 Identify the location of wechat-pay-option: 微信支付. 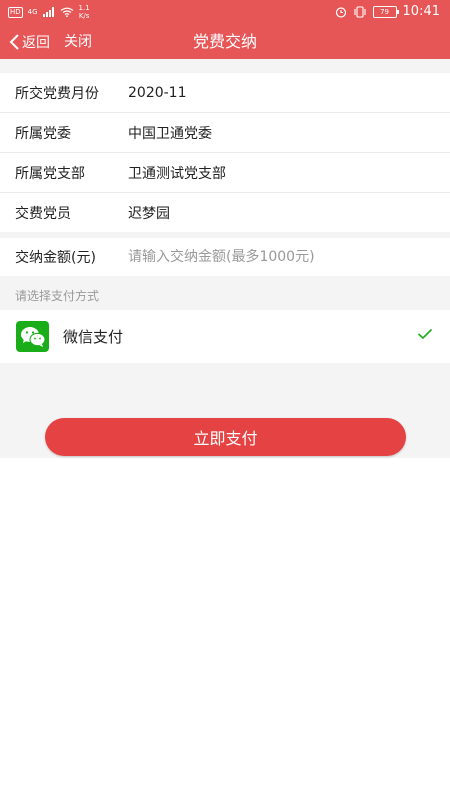
(225, 336).